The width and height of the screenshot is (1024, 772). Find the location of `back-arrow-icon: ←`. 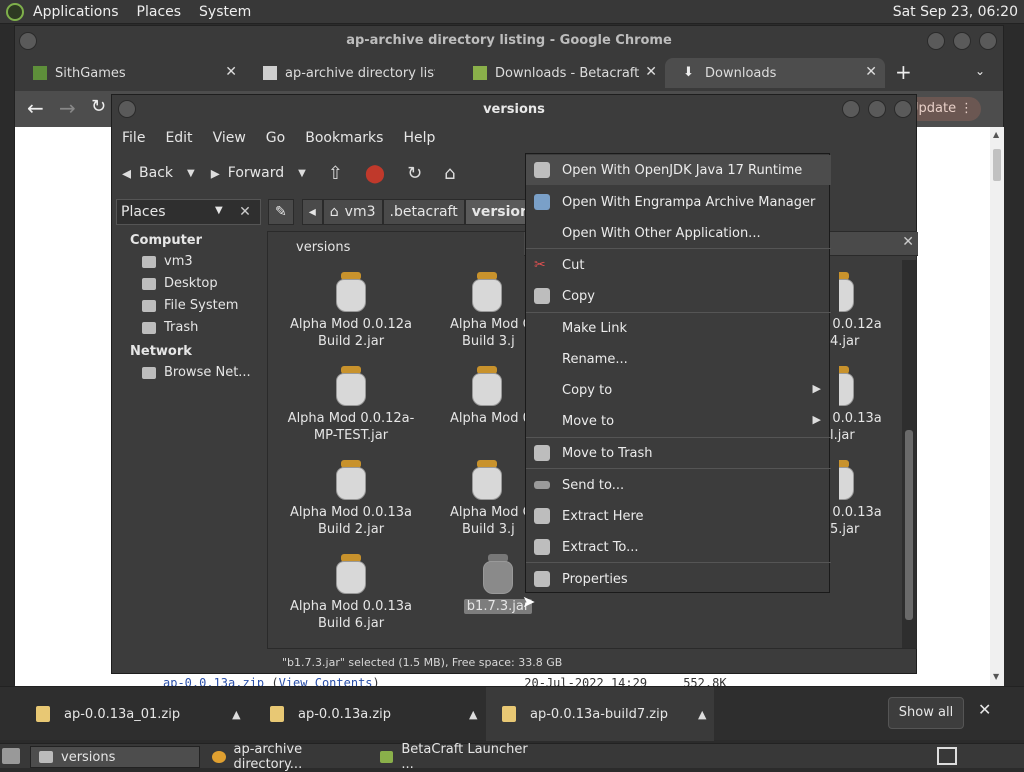

back-arrow-icon: ← is located at coordinates (35, 108).